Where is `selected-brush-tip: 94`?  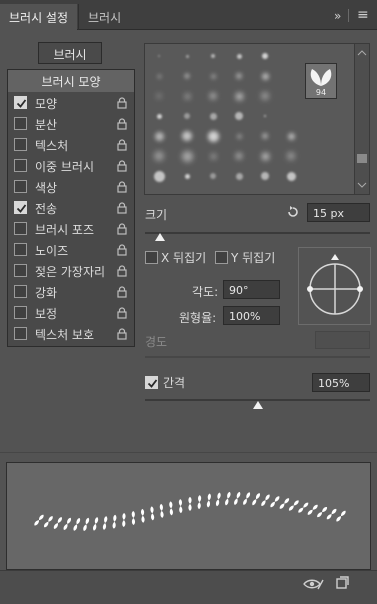
selected-brush-tip: 94 is located at coordinates (321, 81).